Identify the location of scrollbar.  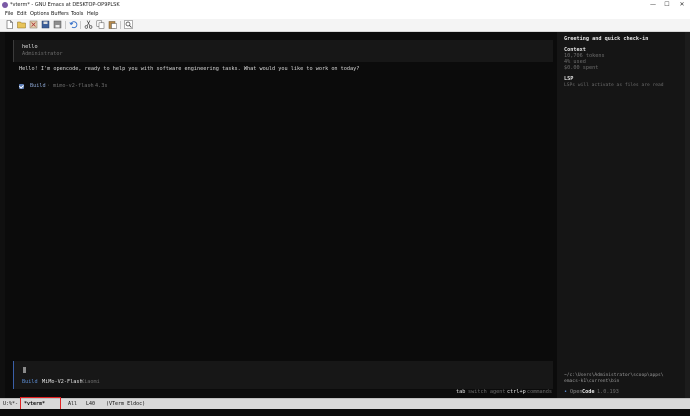
(687, 215).